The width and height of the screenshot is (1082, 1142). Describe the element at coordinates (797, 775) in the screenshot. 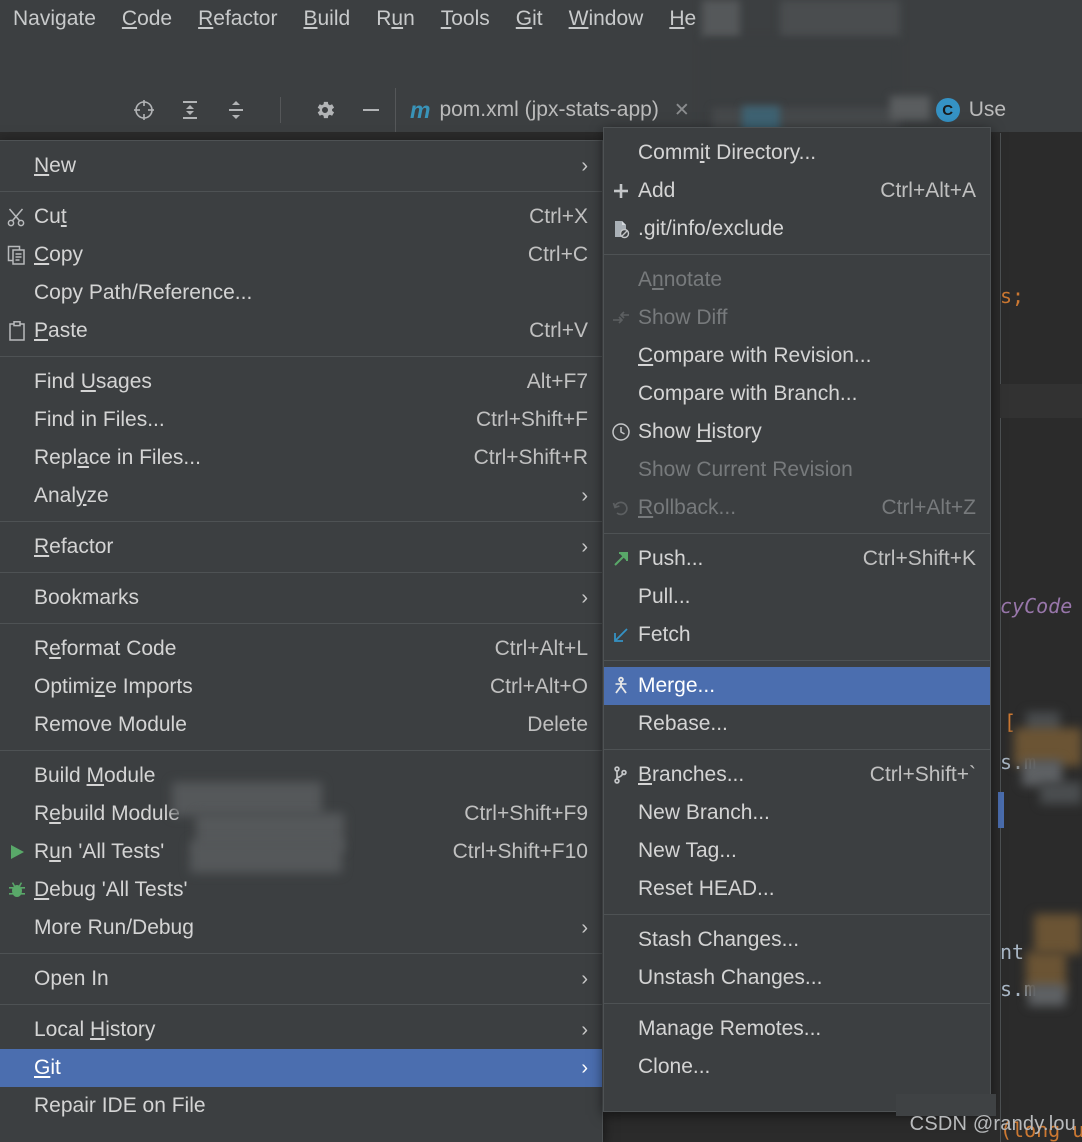

I see `menu-item-branches: Branches... Ctrl+Shift+`` at that location.